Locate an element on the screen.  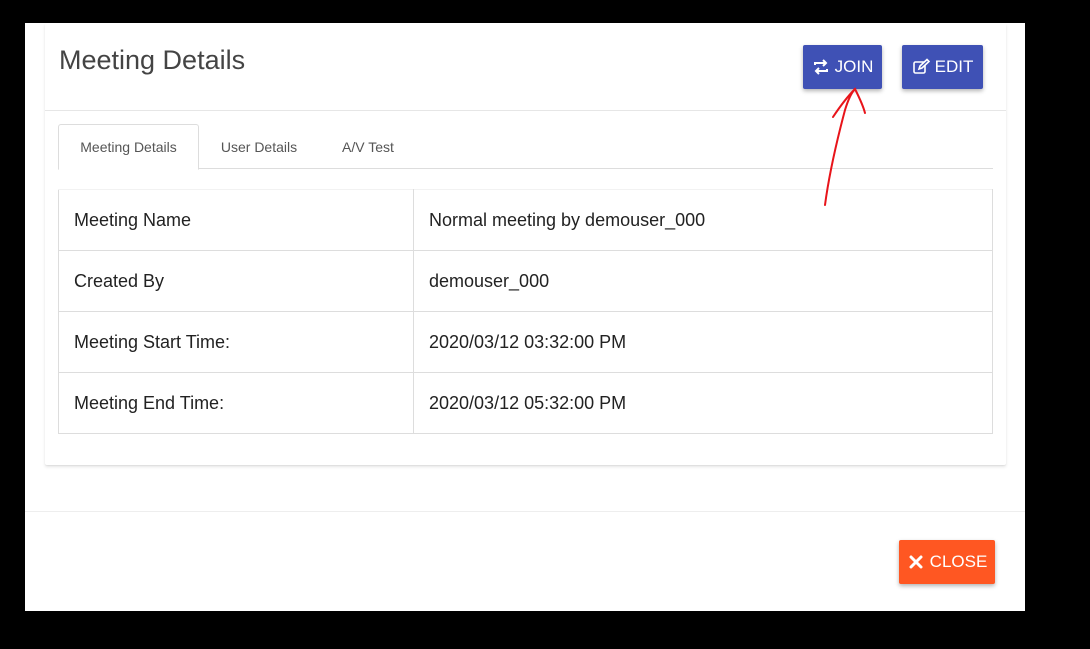
edit-button-label: EDIT is located at coordinates (954, 66).